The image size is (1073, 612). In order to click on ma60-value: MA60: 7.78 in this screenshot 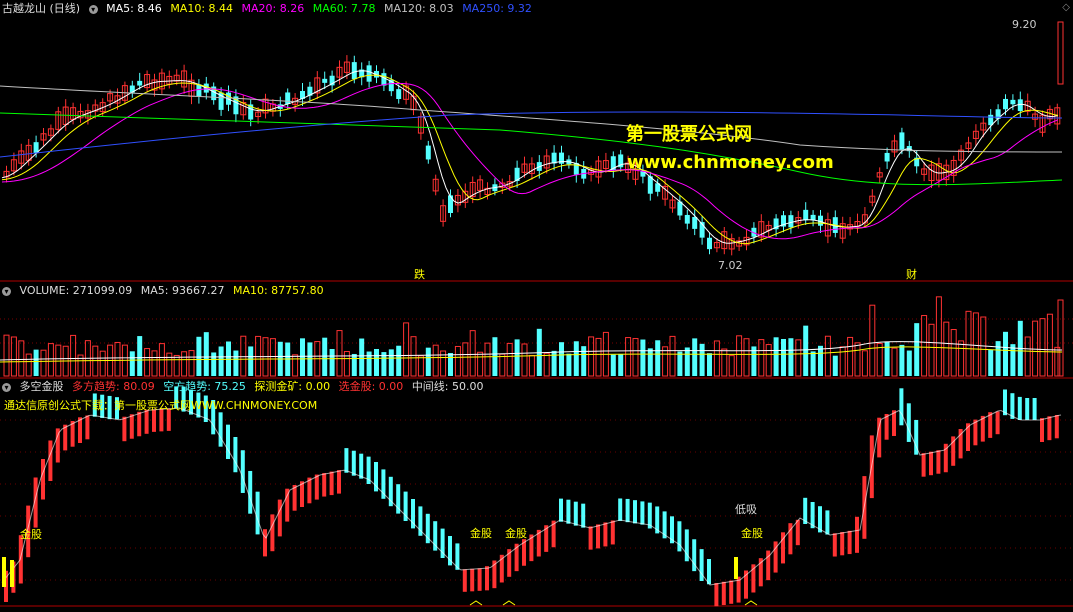, I will do `click(344, 8)`.